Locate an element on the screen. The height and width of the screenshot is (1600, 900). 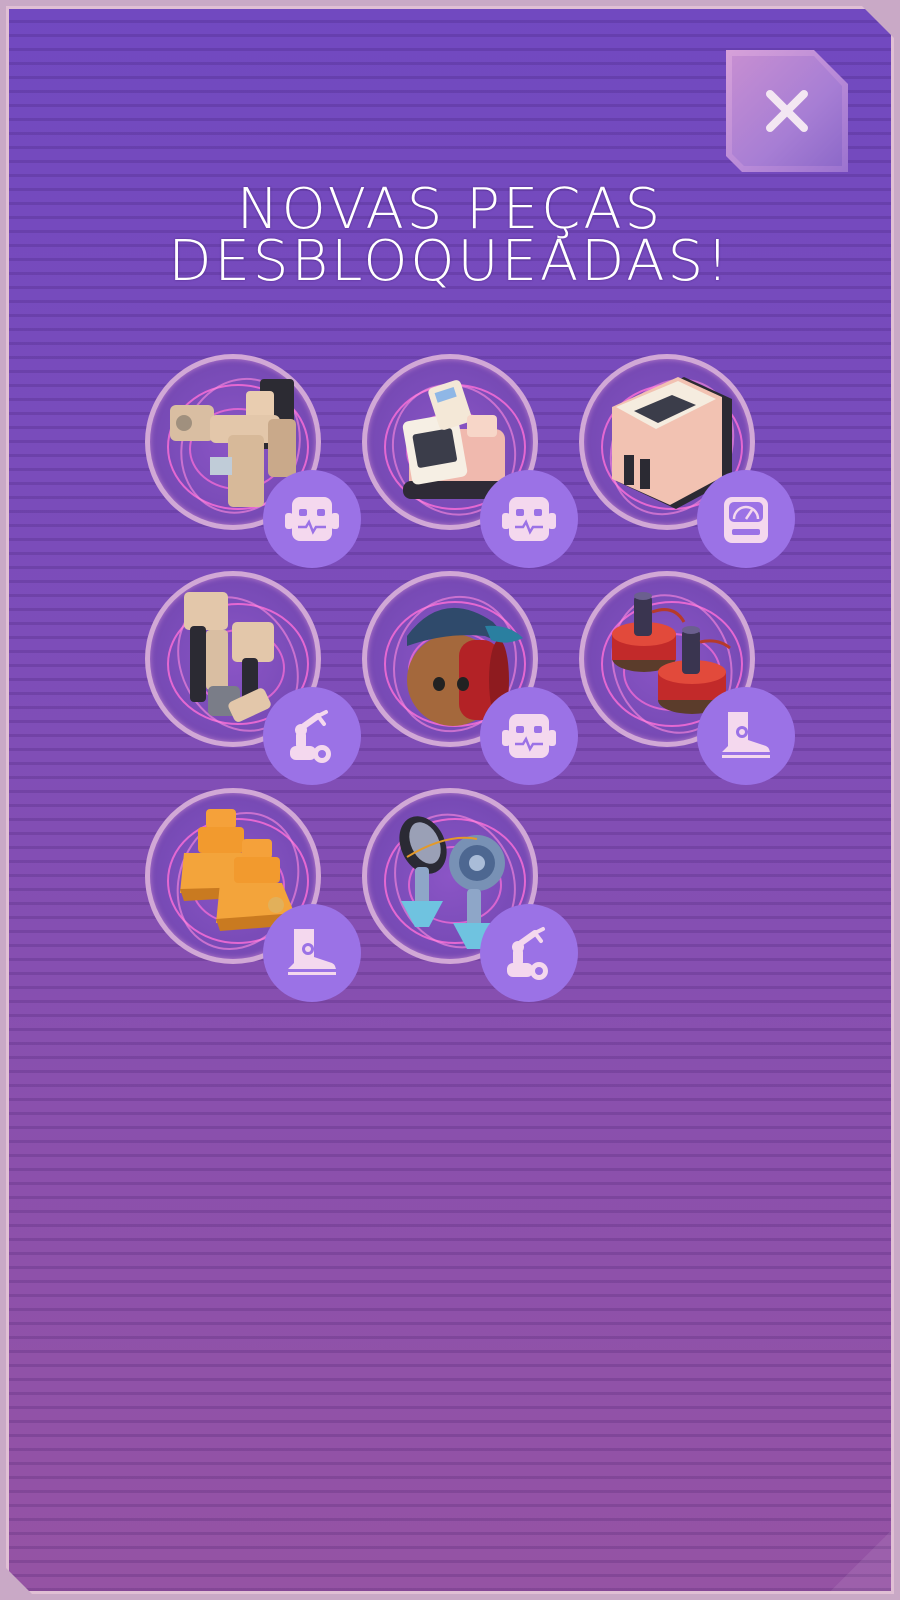
part-item-claw-arm is located at coordinates (253, 678).